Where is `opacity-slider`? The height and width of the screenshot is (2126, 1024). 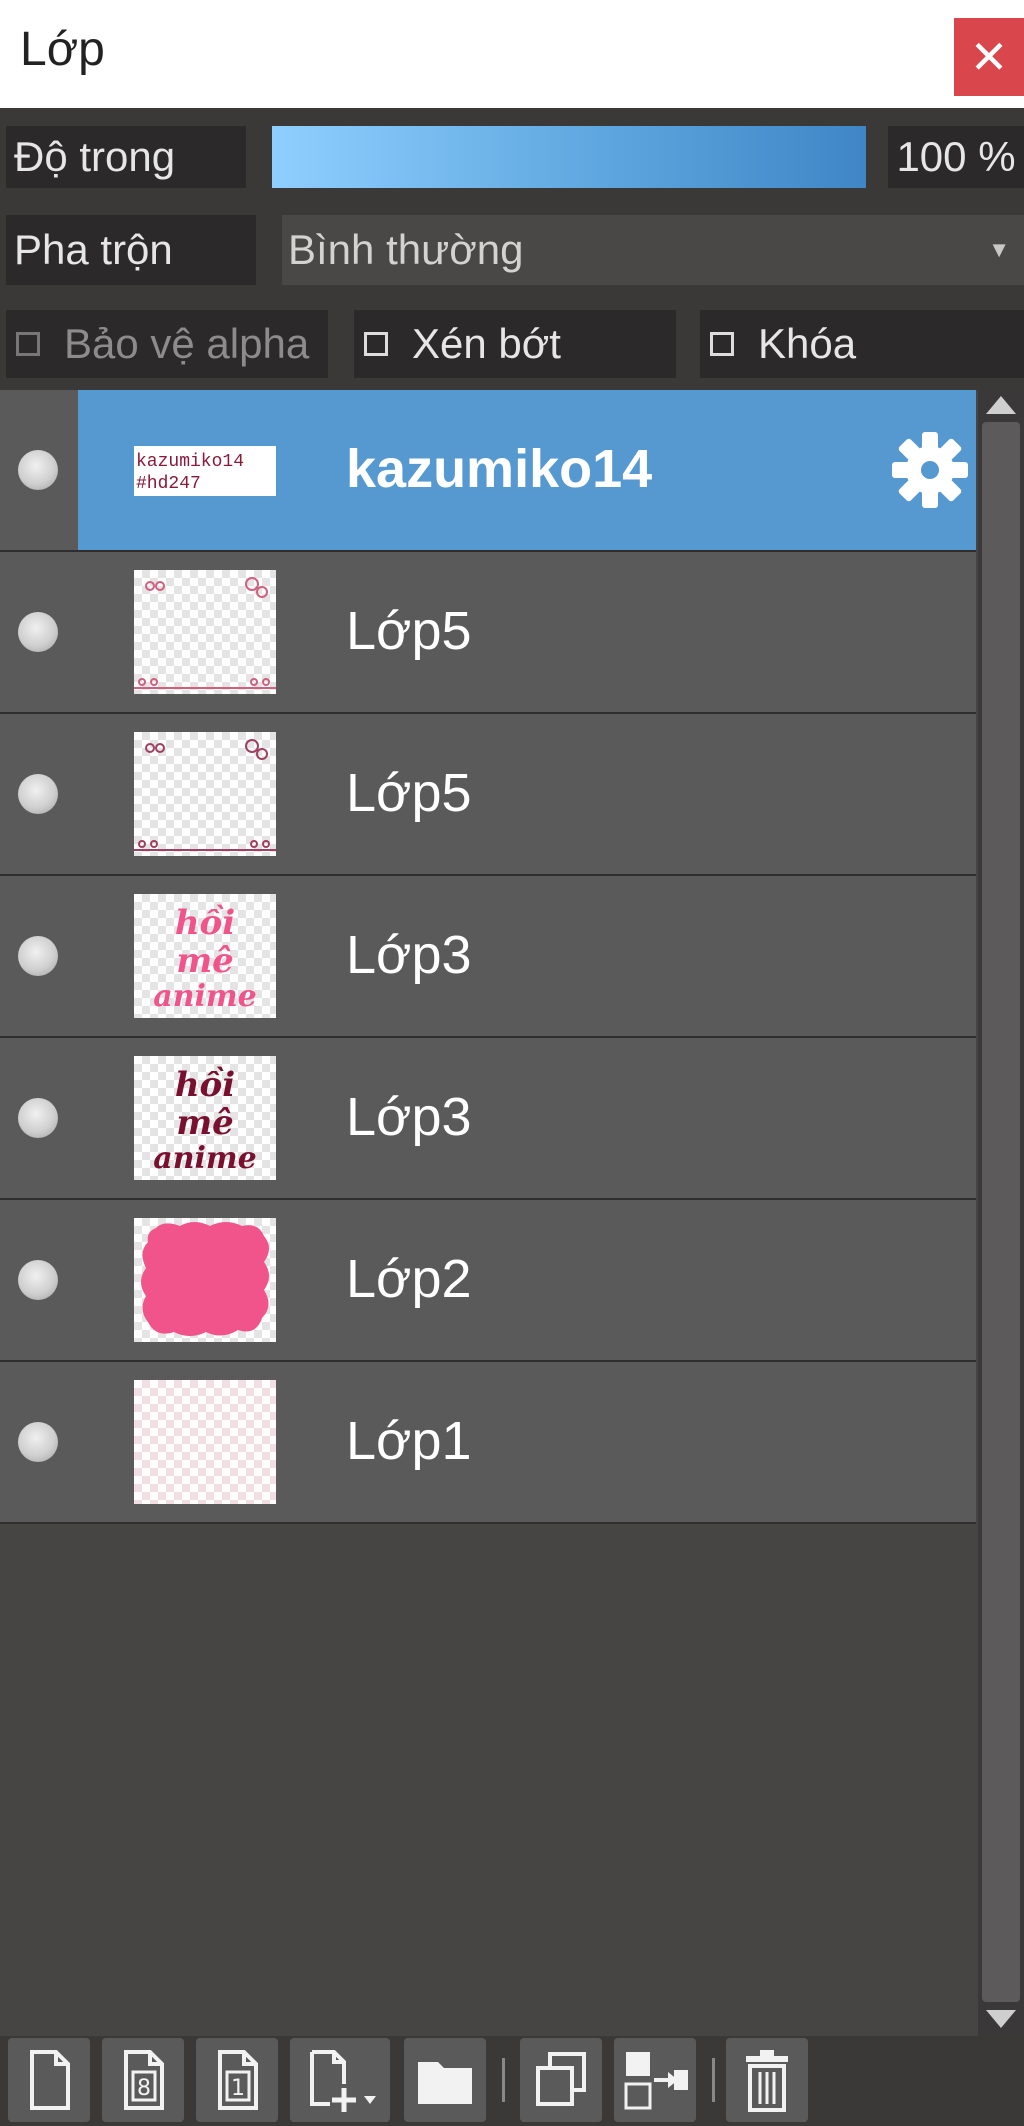 opacity-slider is located at coordinates (569, 157).